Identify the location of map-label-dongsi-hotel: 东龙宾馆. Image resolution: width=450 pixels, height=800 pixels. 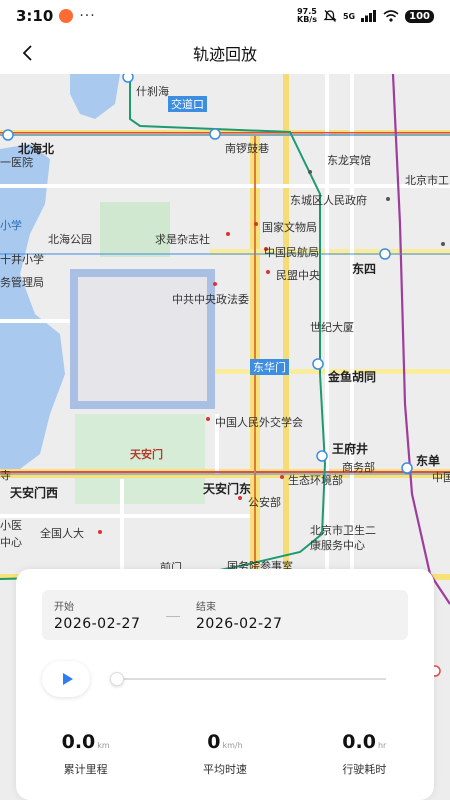
(349, 160).